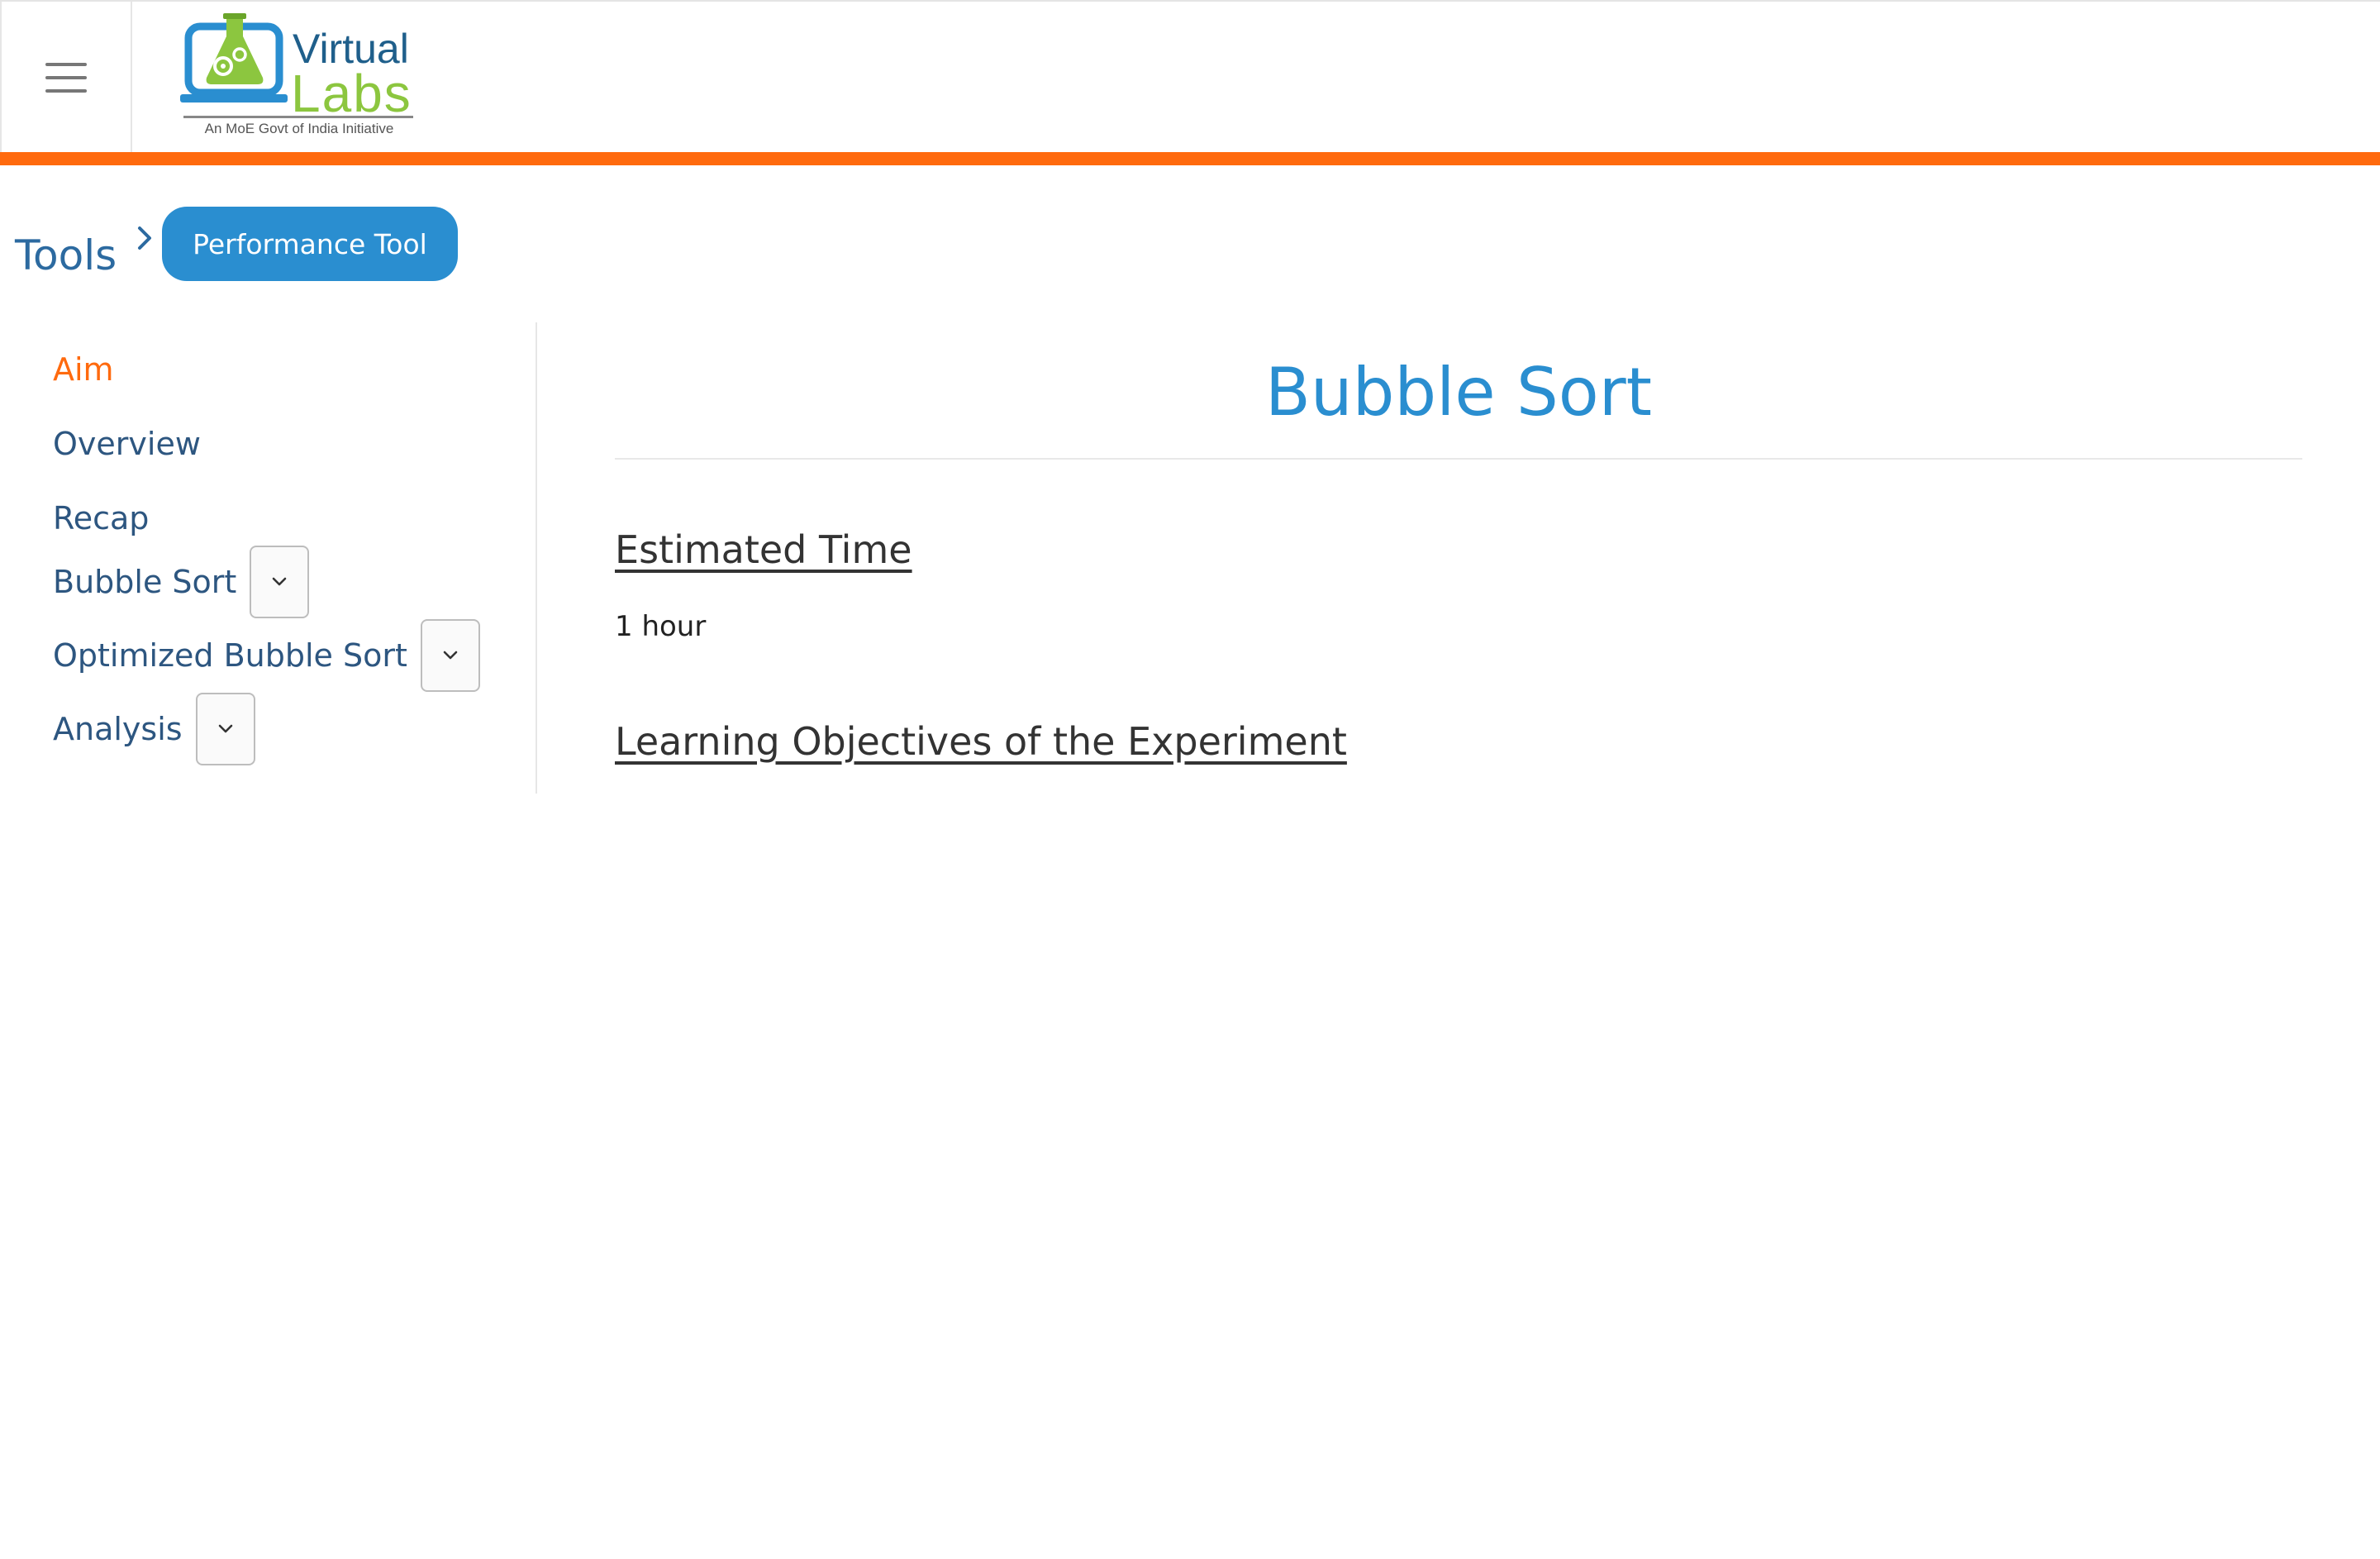  I want to click on sidebar-item-label: Bubble Sort, so click(145, 582).